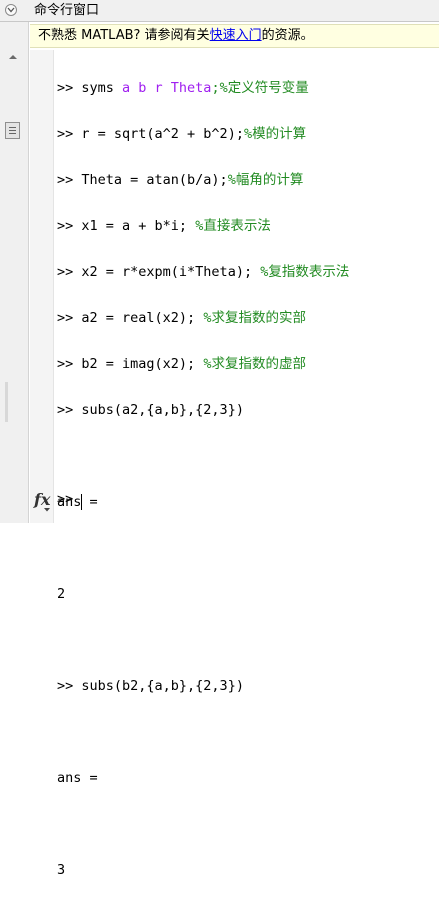 The height and width of the screenshot is (905, 439). I want to click on collapse-button, so click(11, 10).